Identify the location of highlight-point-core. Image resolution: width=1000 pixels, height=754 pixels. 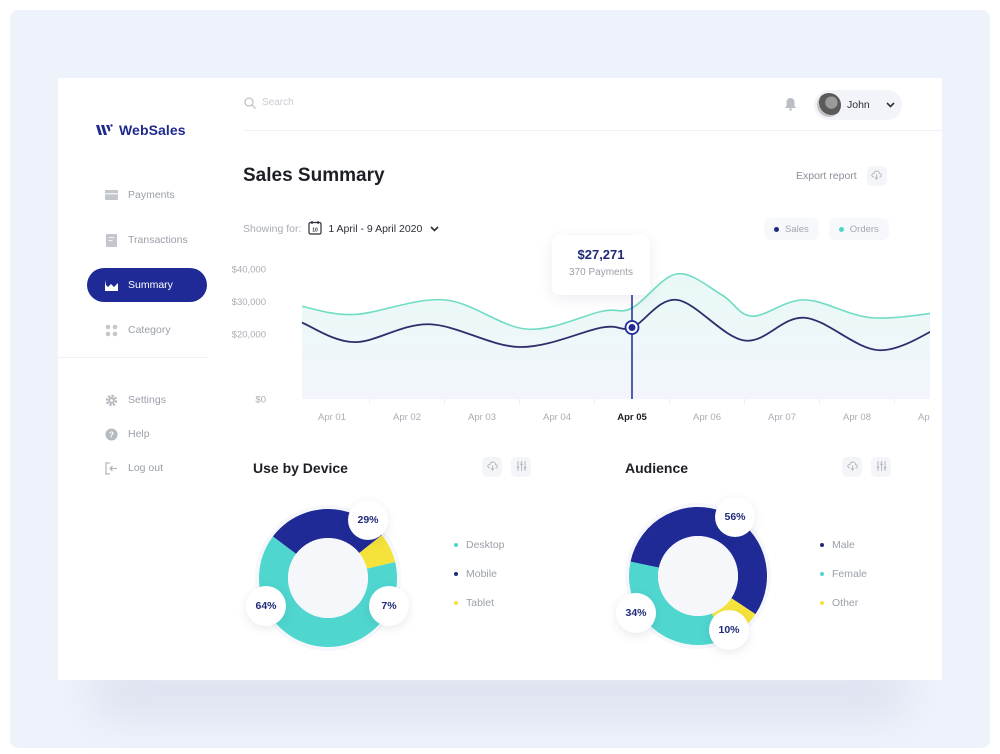
(632, 327).